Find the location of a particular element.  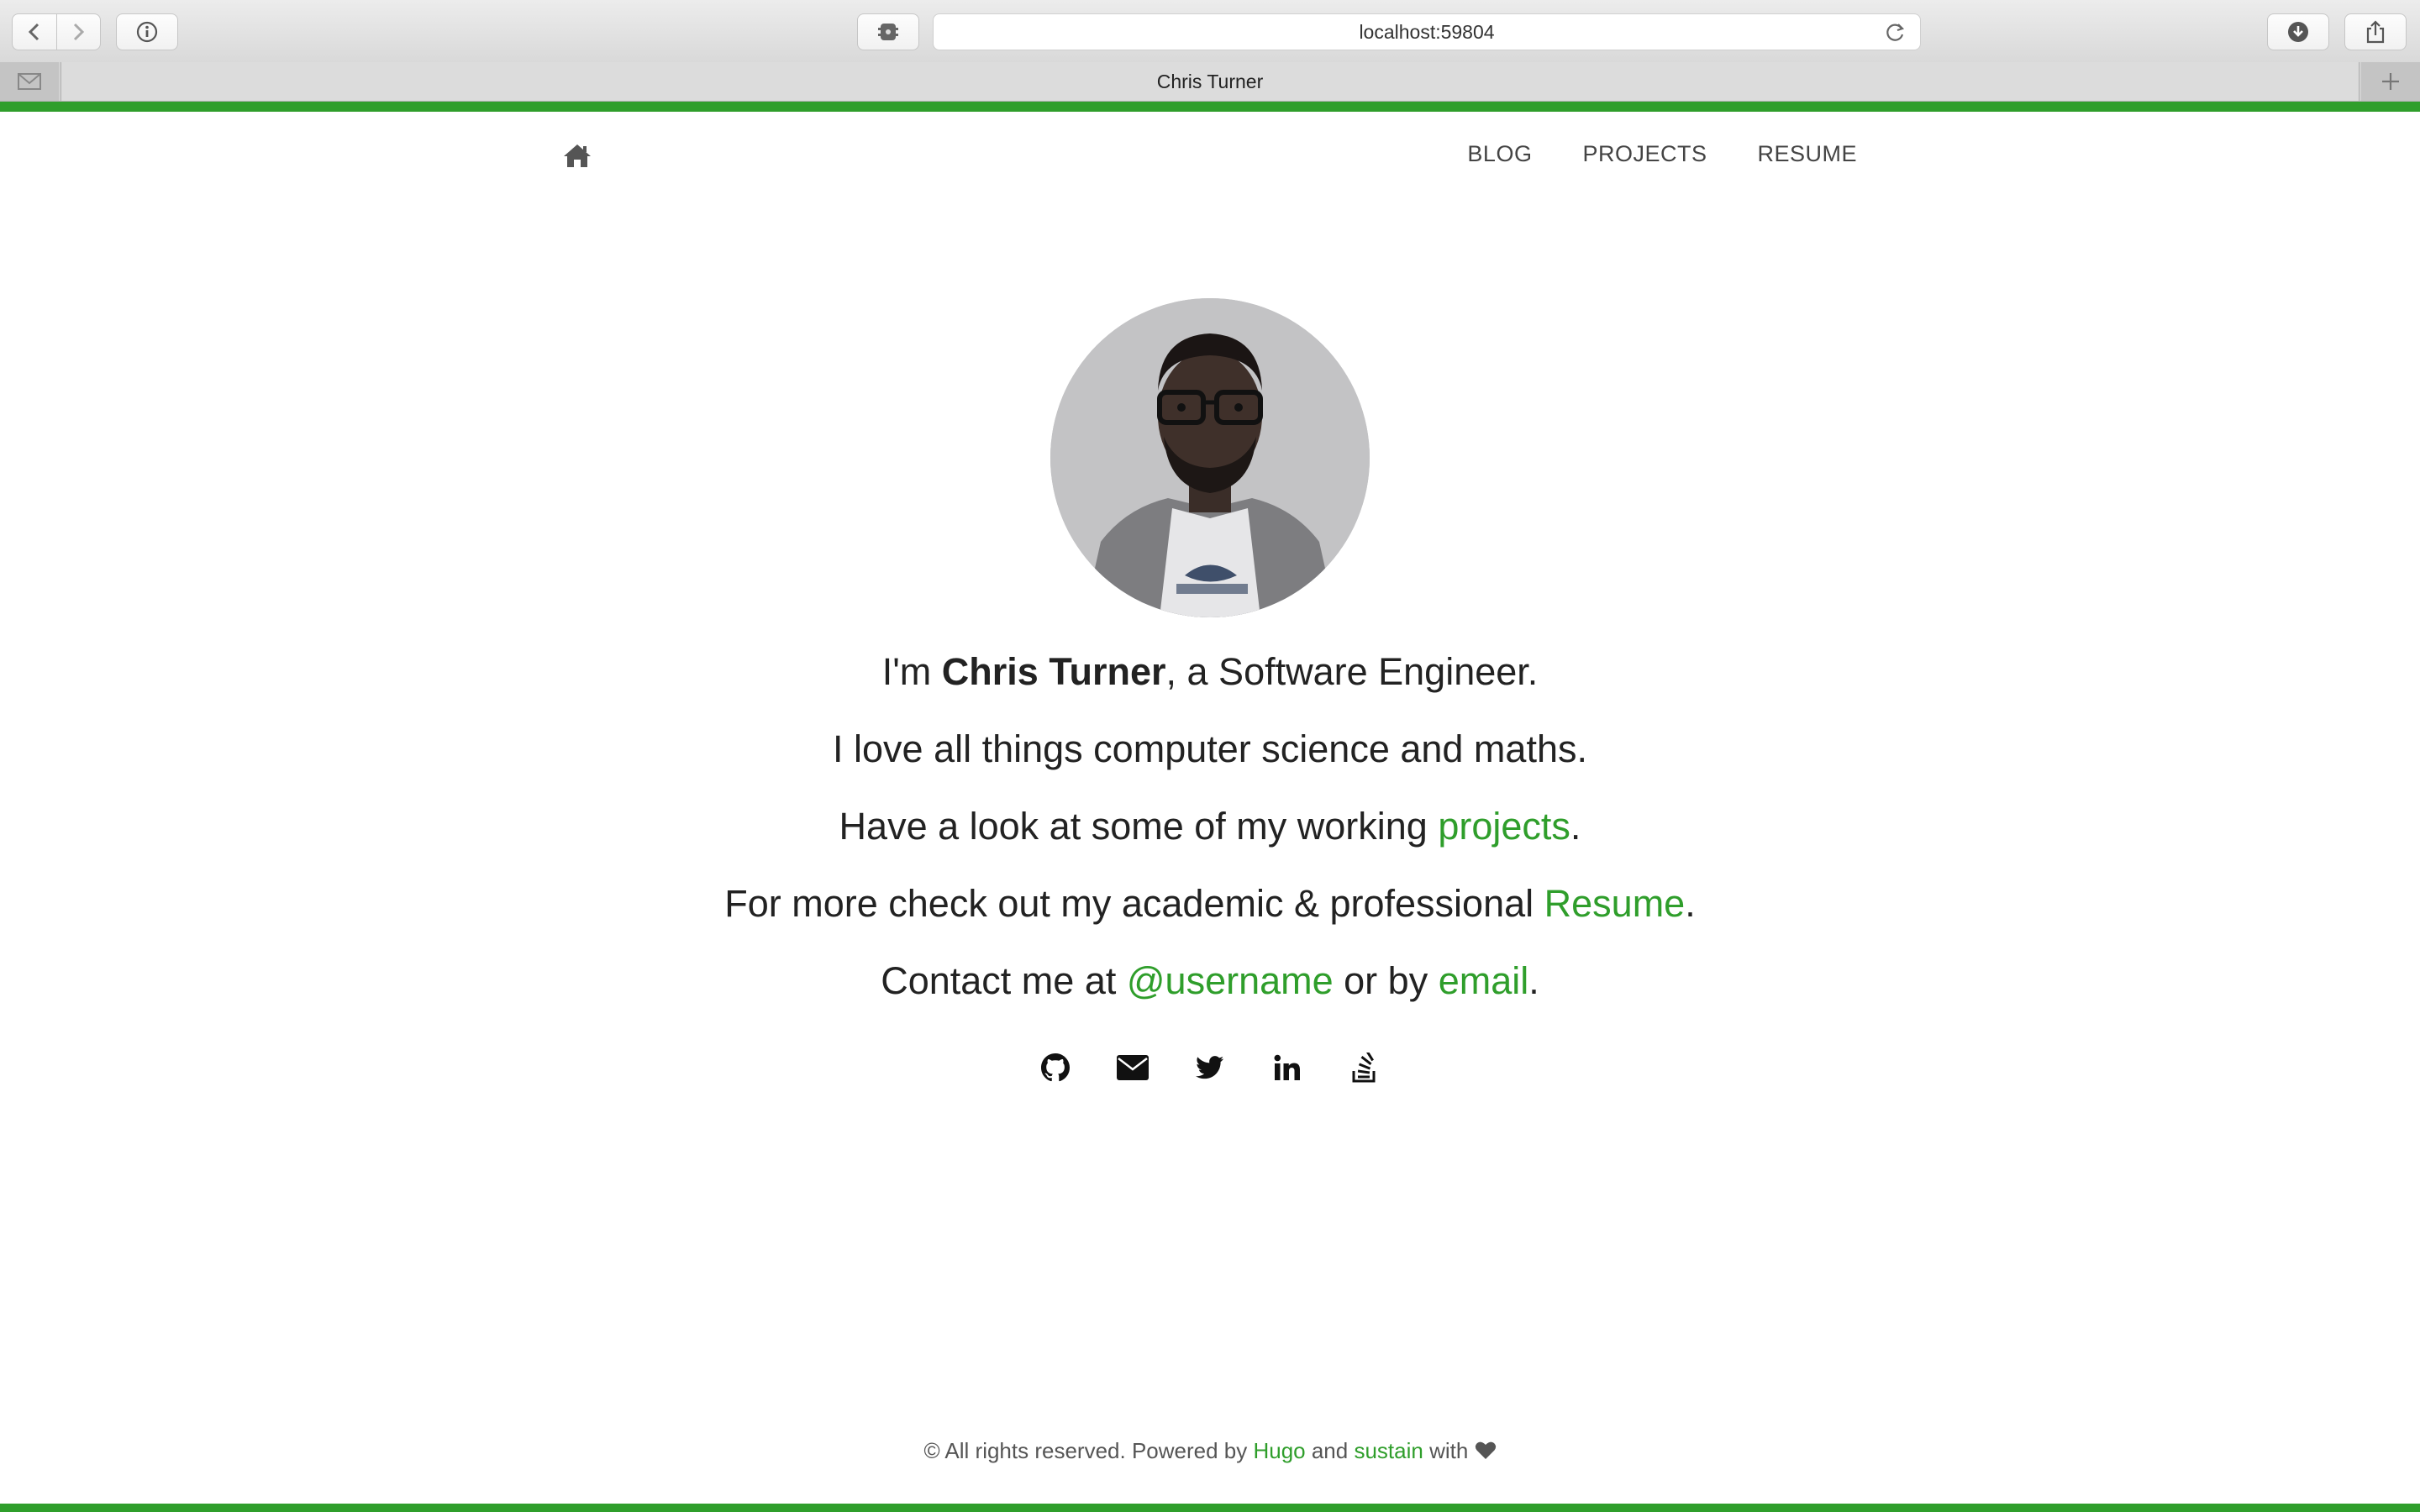

envelope-icon is located at coordinates (1133, 1067).